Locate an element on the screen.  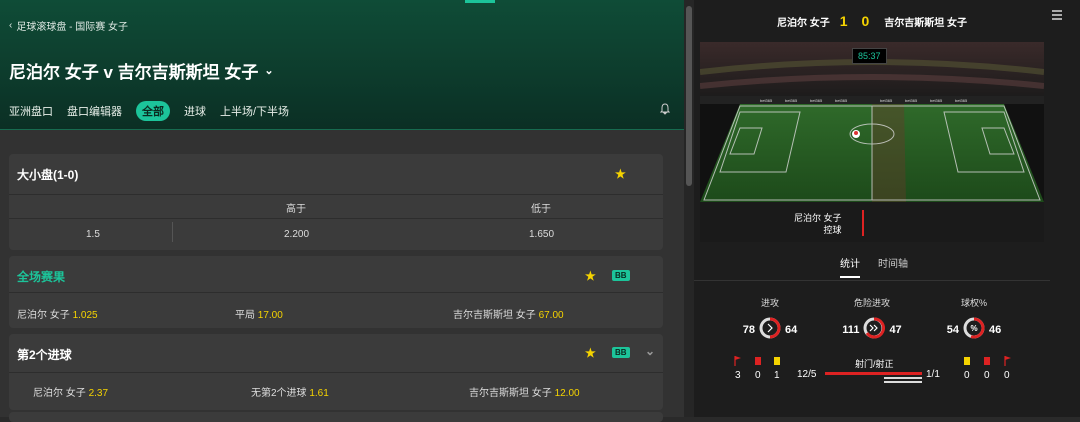
breadcrumb: ‹ 足球滚球盘 - 国际赛 女子 is located at coordinates (68, 25).